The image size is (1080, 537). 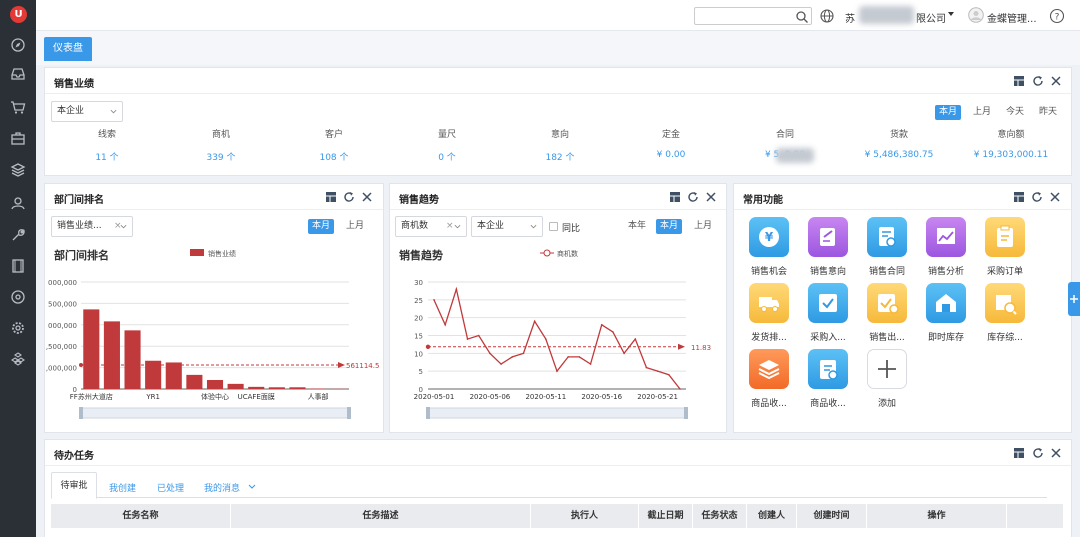 I want to click on col-create-time: 创建时间, so click(x=832, y=516).